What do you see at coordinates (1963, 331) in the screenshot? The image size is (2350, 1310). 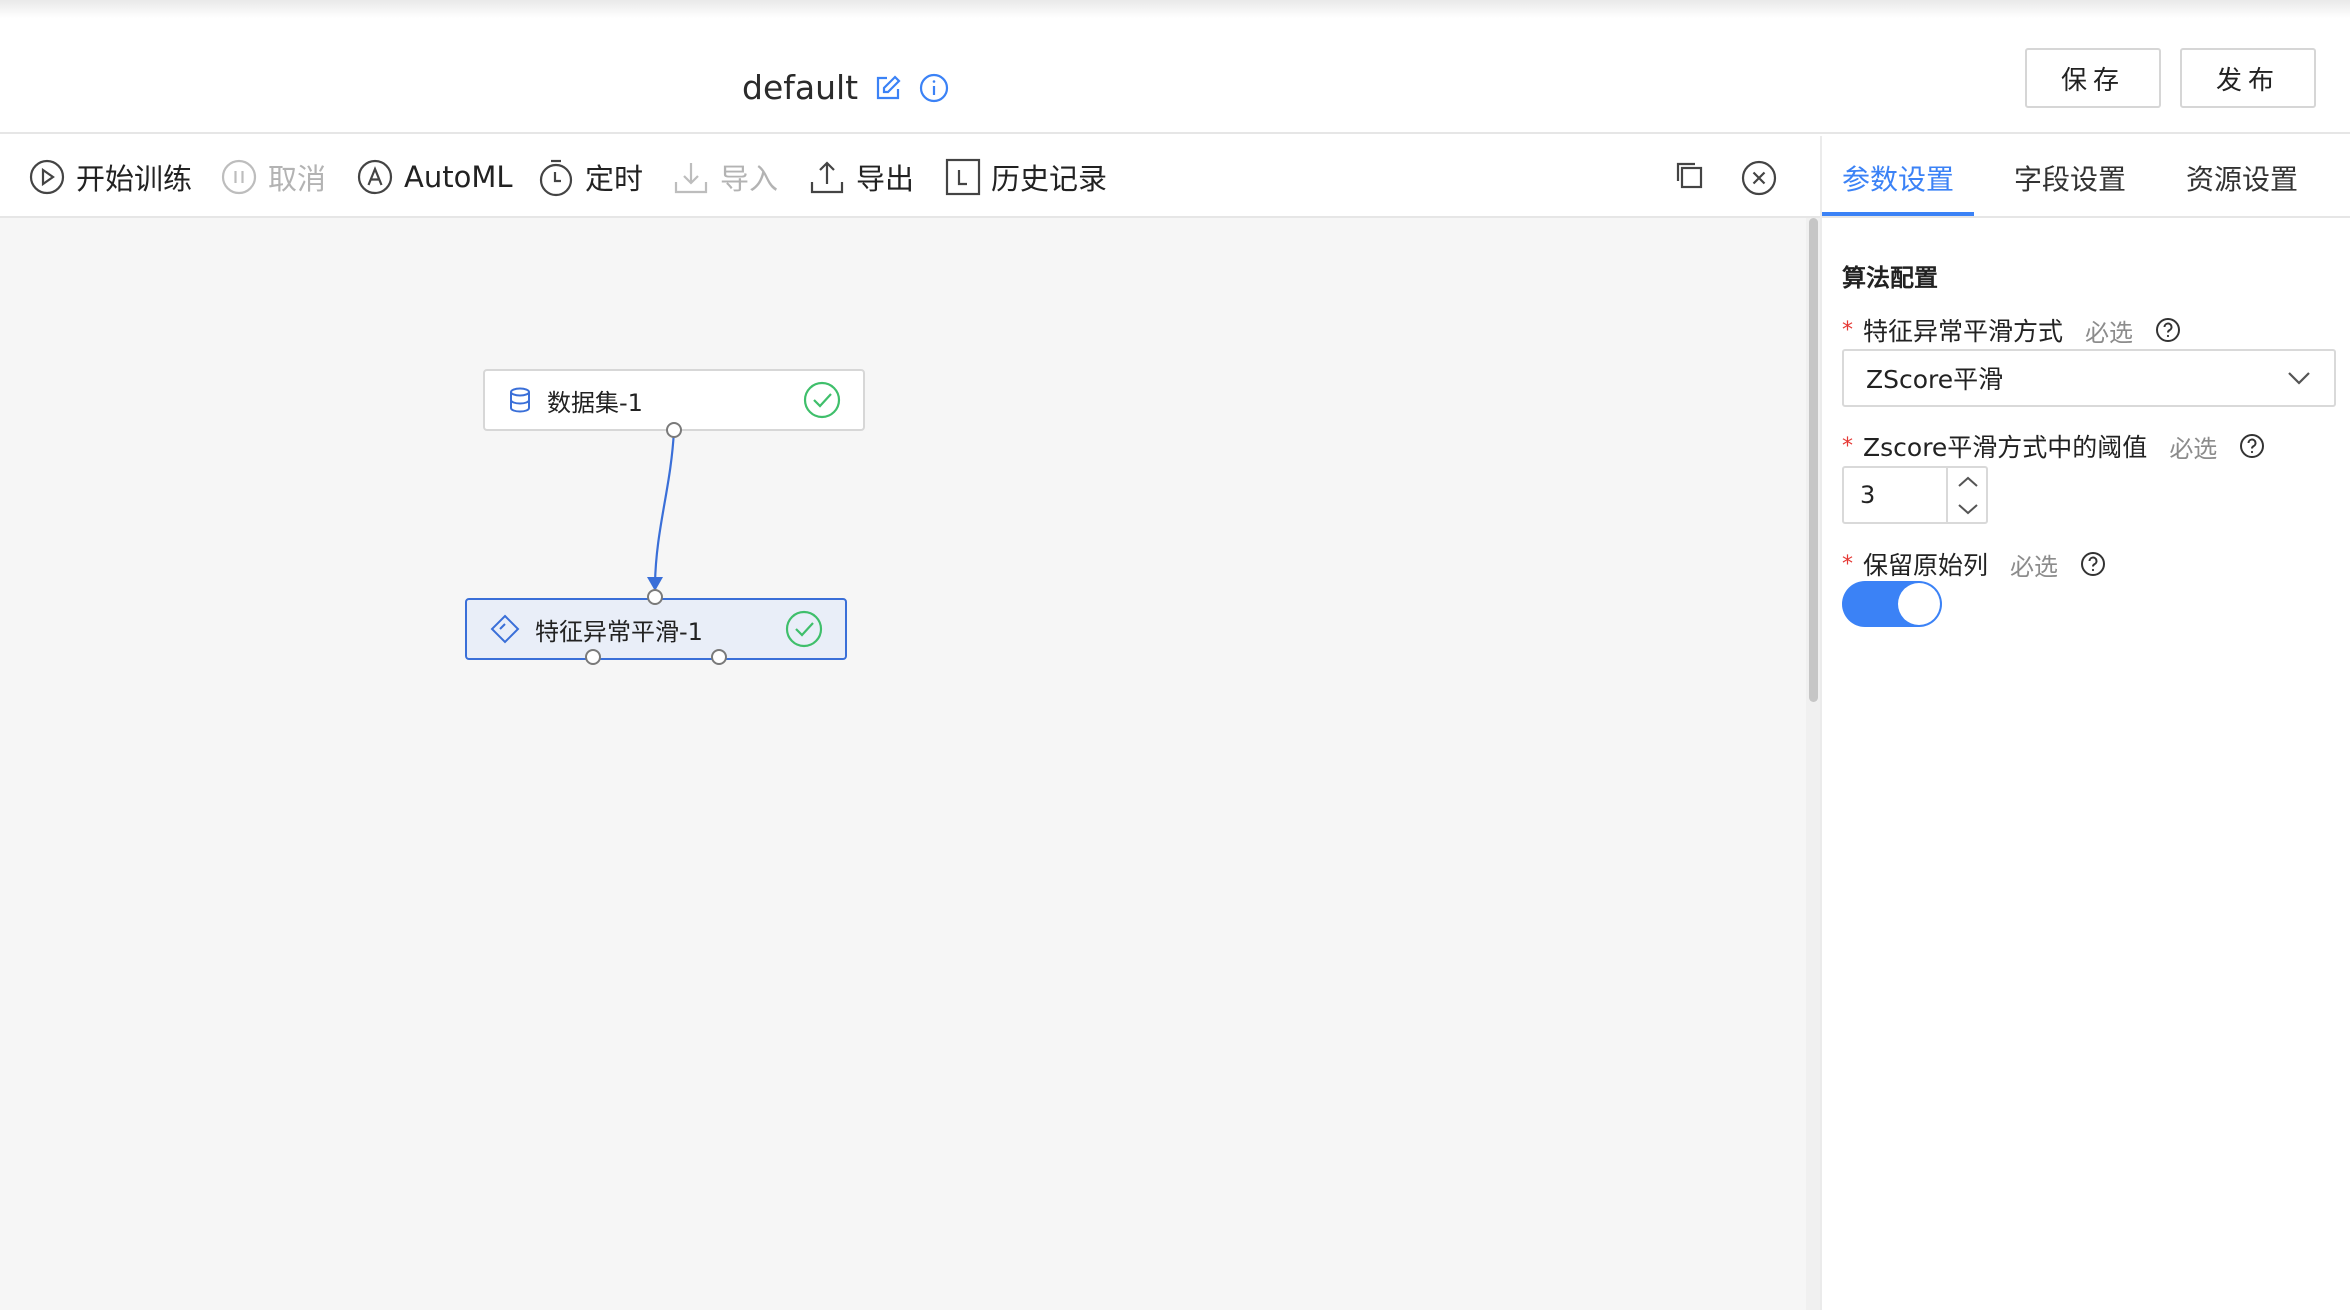 I see `method-label: 特征异常平滑方式` at bounding box center [1963, 331].